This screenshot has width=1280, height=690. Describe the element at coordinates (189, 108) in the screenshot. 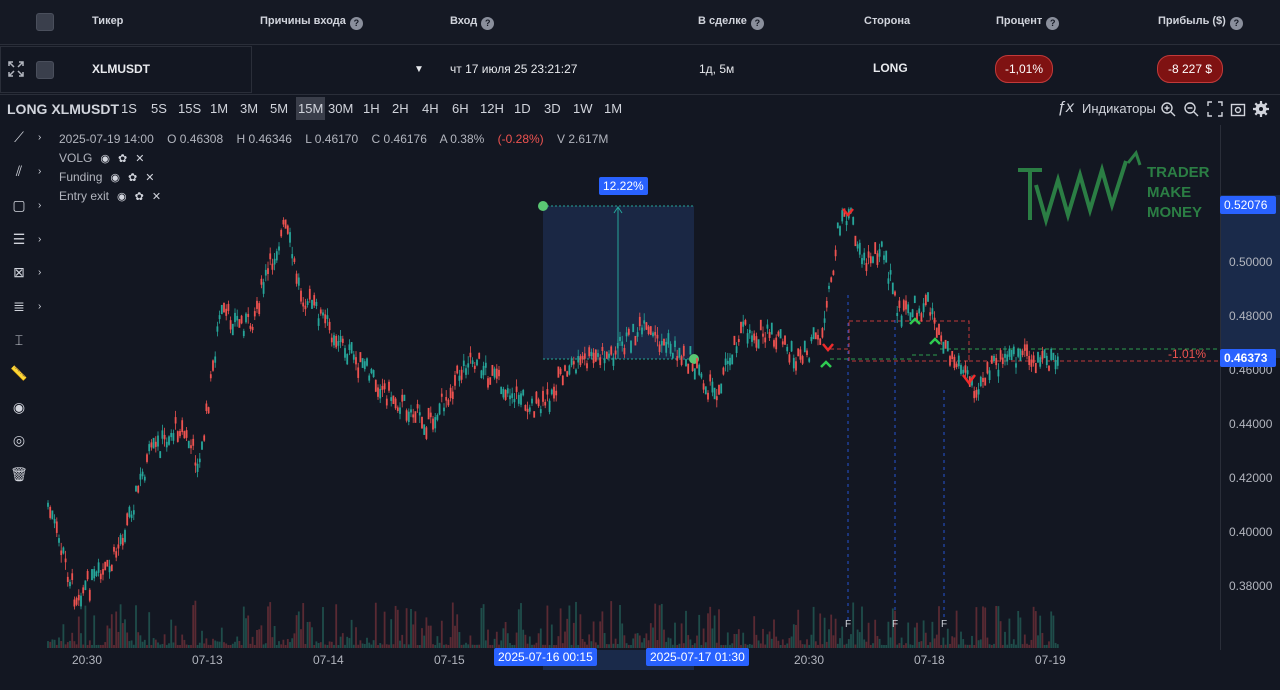

I see `timeframe-15s-button: 15S` at that location.